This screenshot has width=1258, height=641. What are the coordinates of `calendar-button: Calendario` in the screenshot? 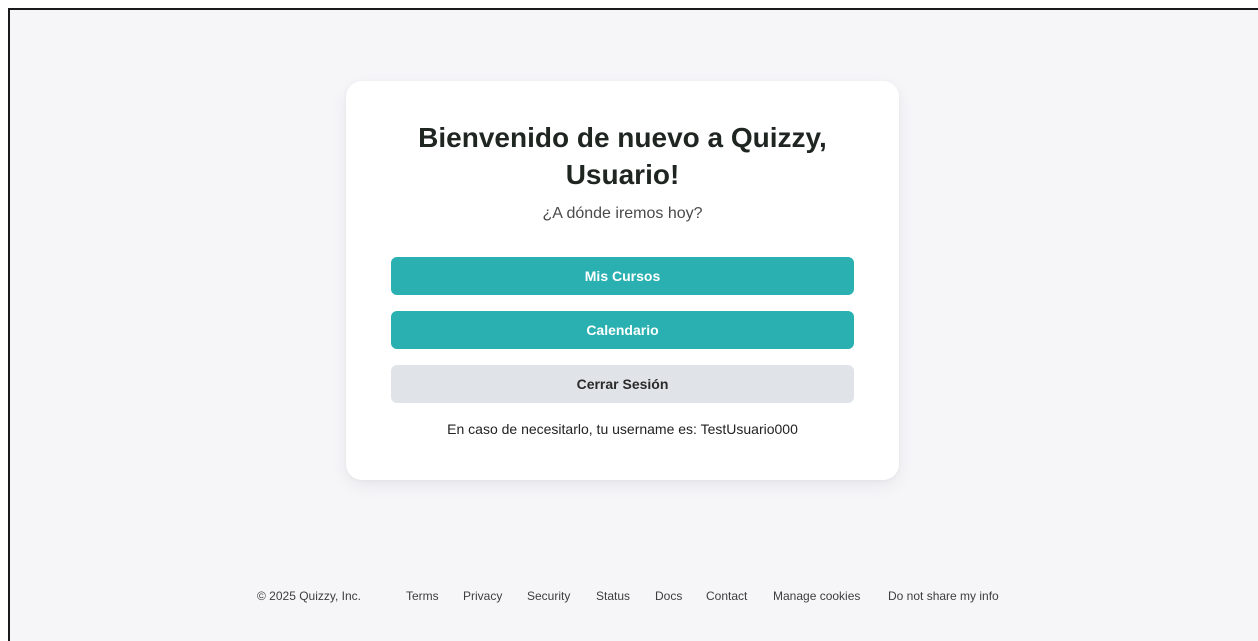 It's located at (622, 330).